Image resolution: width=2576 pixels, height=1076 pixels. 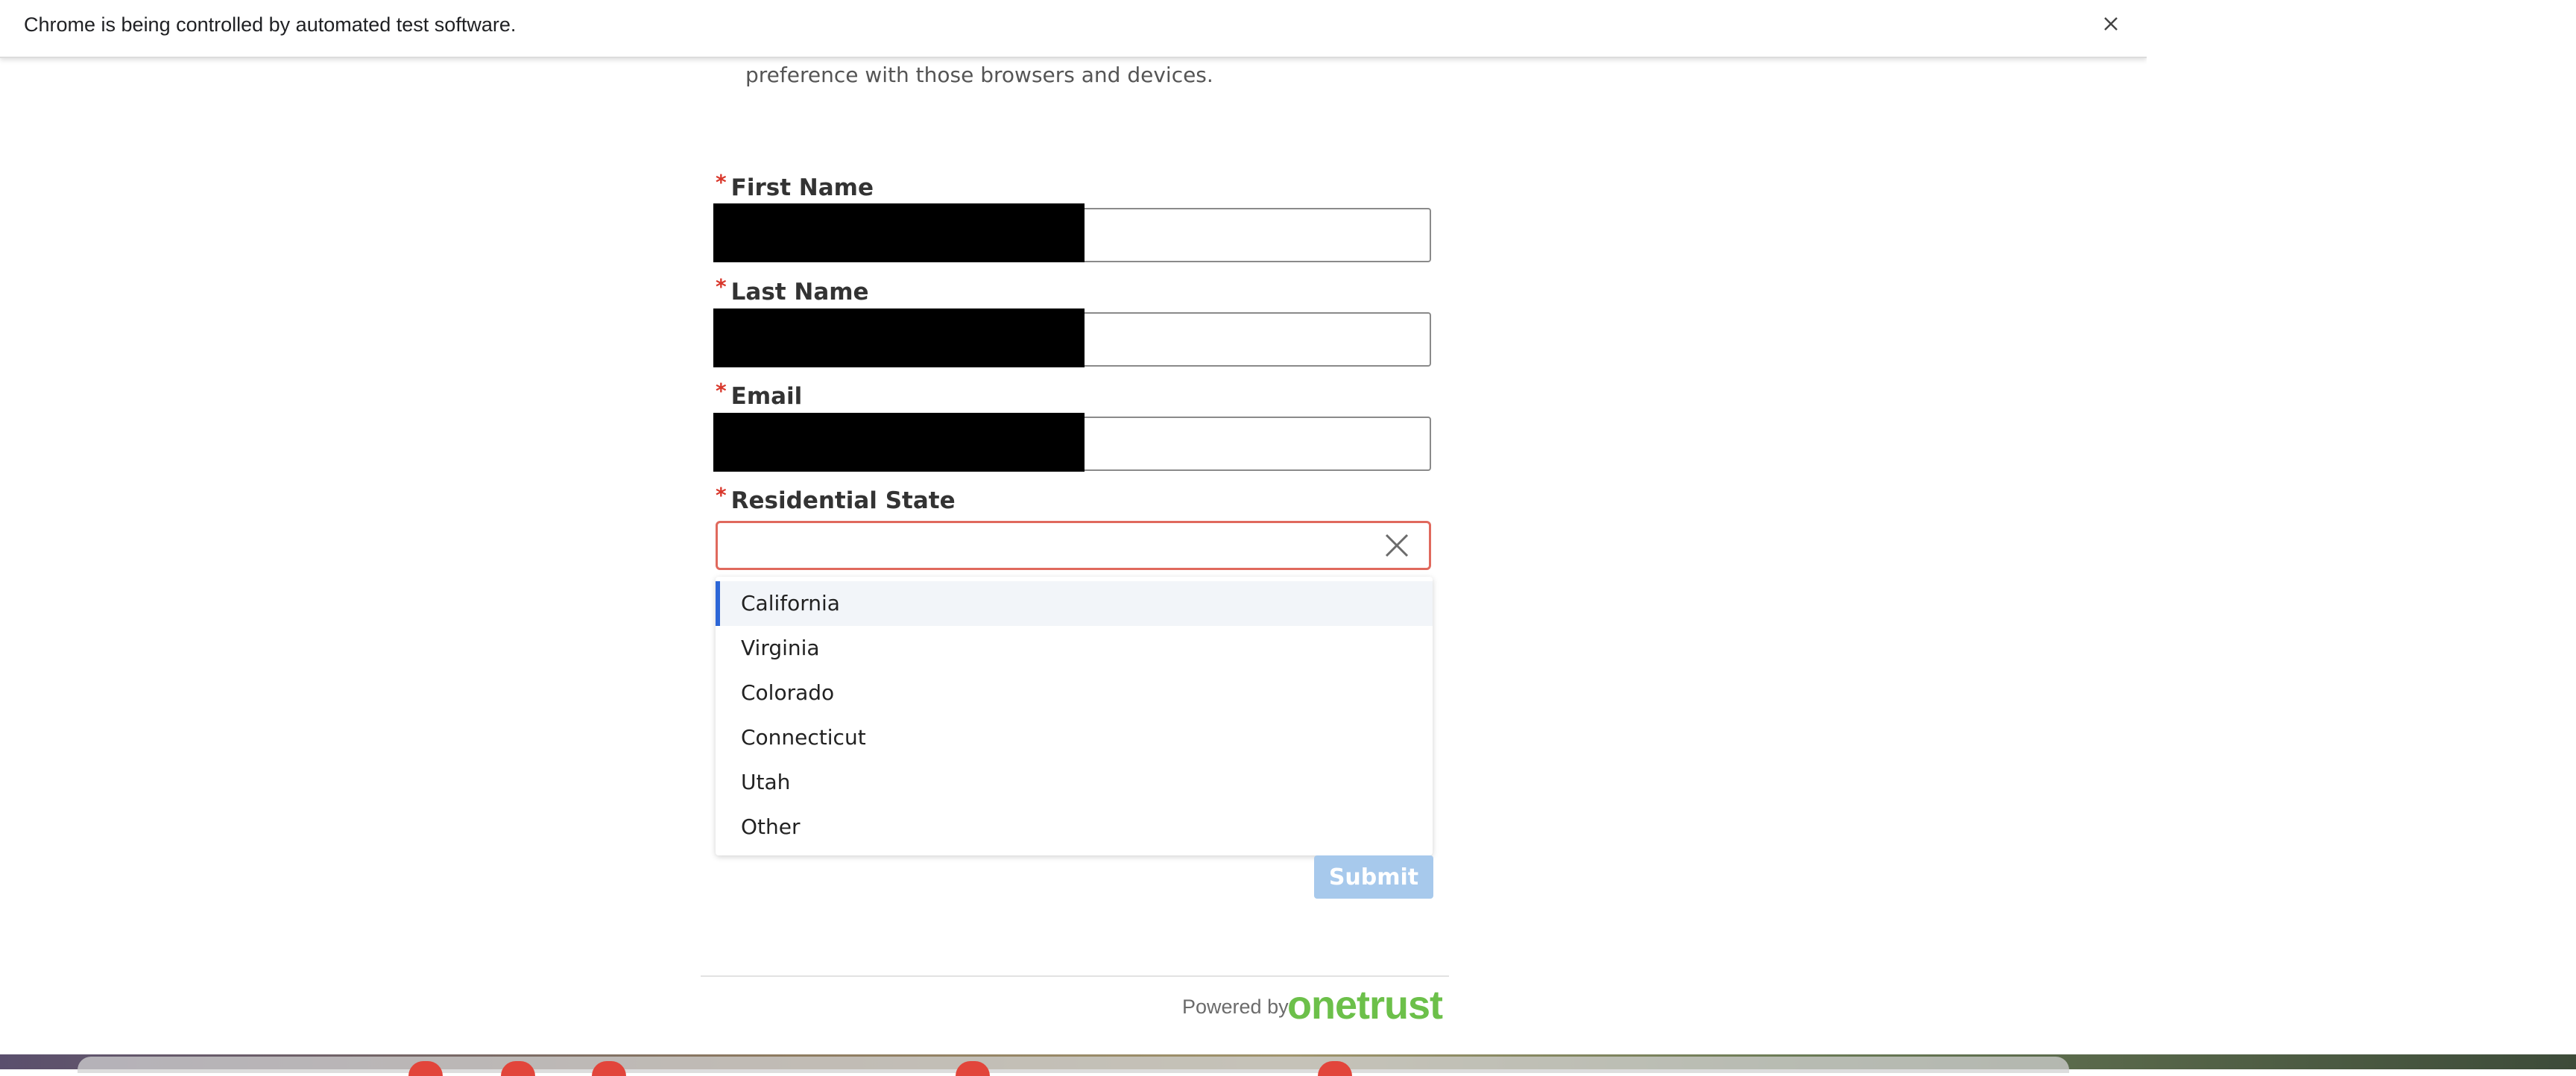 What do you see at coordinates (1075, 976) in the screenshot?
I see `footer-divider` at bounding box center [1075, 976].